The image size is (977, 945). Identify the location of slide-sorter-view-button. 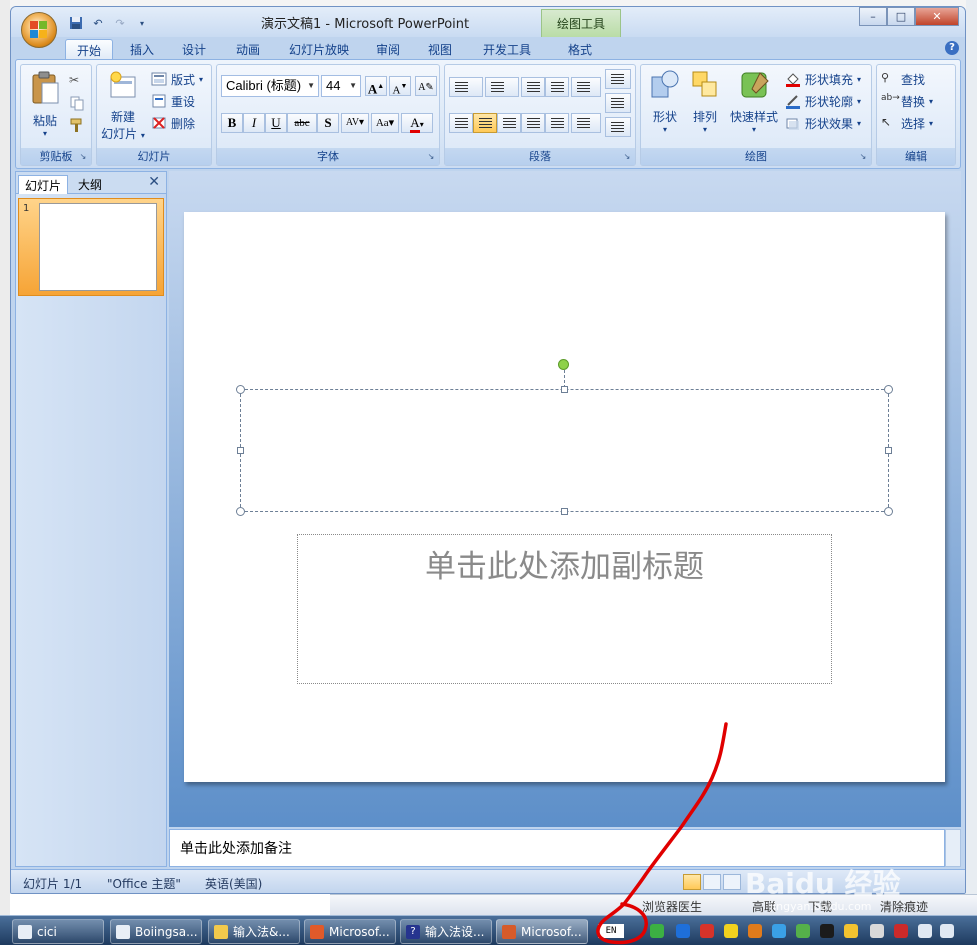
(712, 882).